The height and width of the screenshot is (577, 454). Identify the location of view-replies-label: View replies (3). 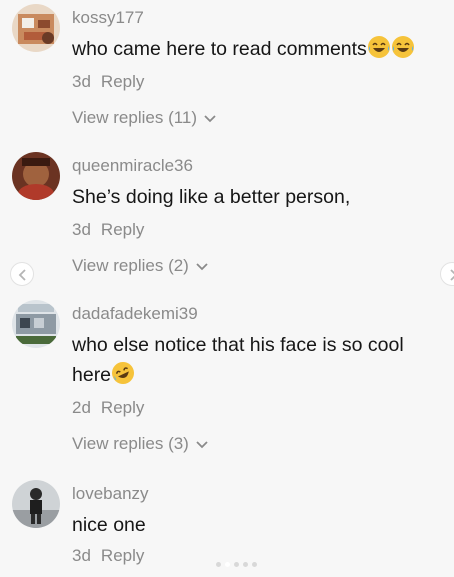
(130, 443).